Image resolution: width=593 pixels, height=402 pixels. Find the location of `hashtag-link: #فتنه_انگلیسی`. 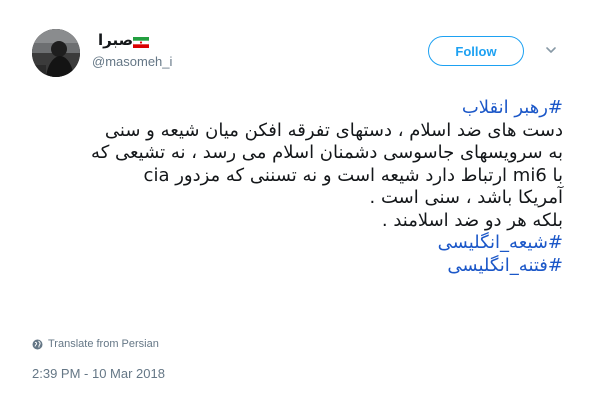

hashtag-link: #فتنه_انگلیسی is located at coordinates (505, 265).